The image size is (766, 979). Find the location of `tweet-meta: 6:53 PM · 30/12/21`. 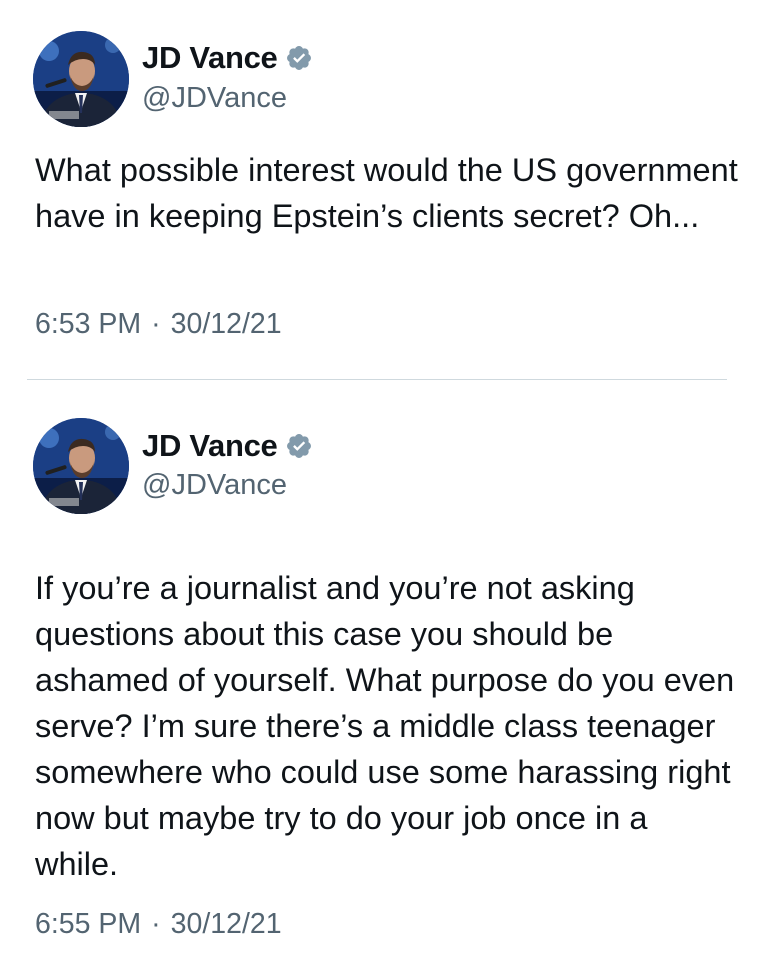

tweet-meta: 6:53 PM · 30/12/21 is located at coordinates (158, 324).